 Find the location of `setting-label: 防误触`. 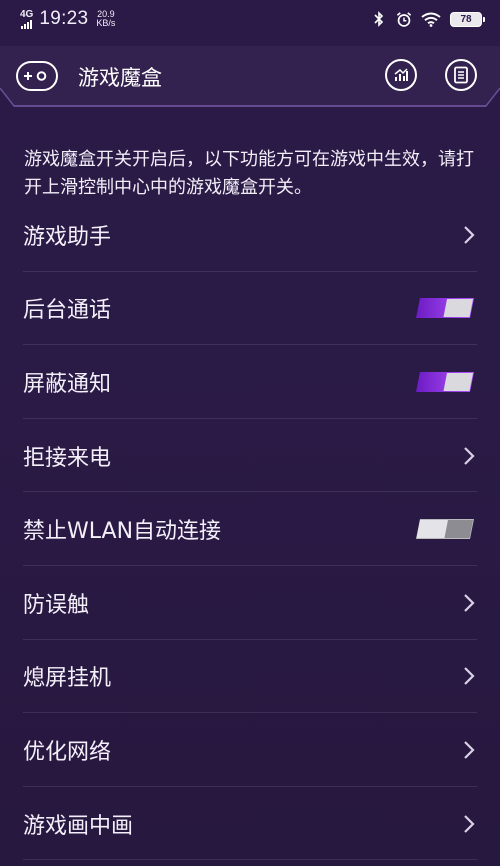

setting-label: 防误触 is located at coordinates (56, 605).